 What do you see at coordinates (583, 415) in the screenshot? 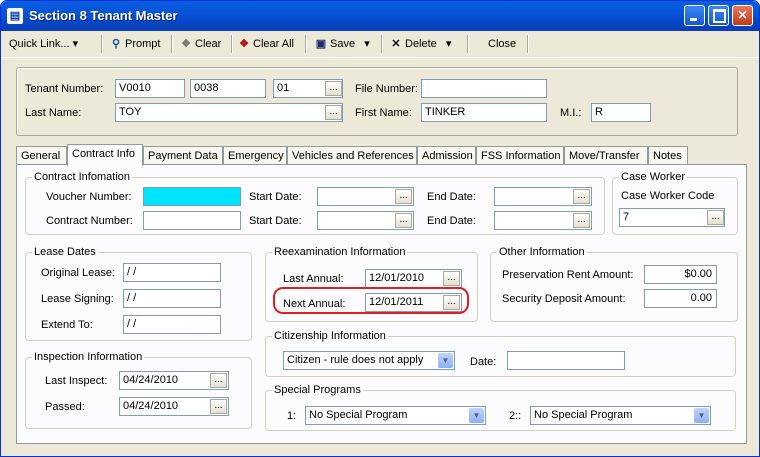
I see `special-program-2-value: No Special Program` at bounding box center [583, 415].